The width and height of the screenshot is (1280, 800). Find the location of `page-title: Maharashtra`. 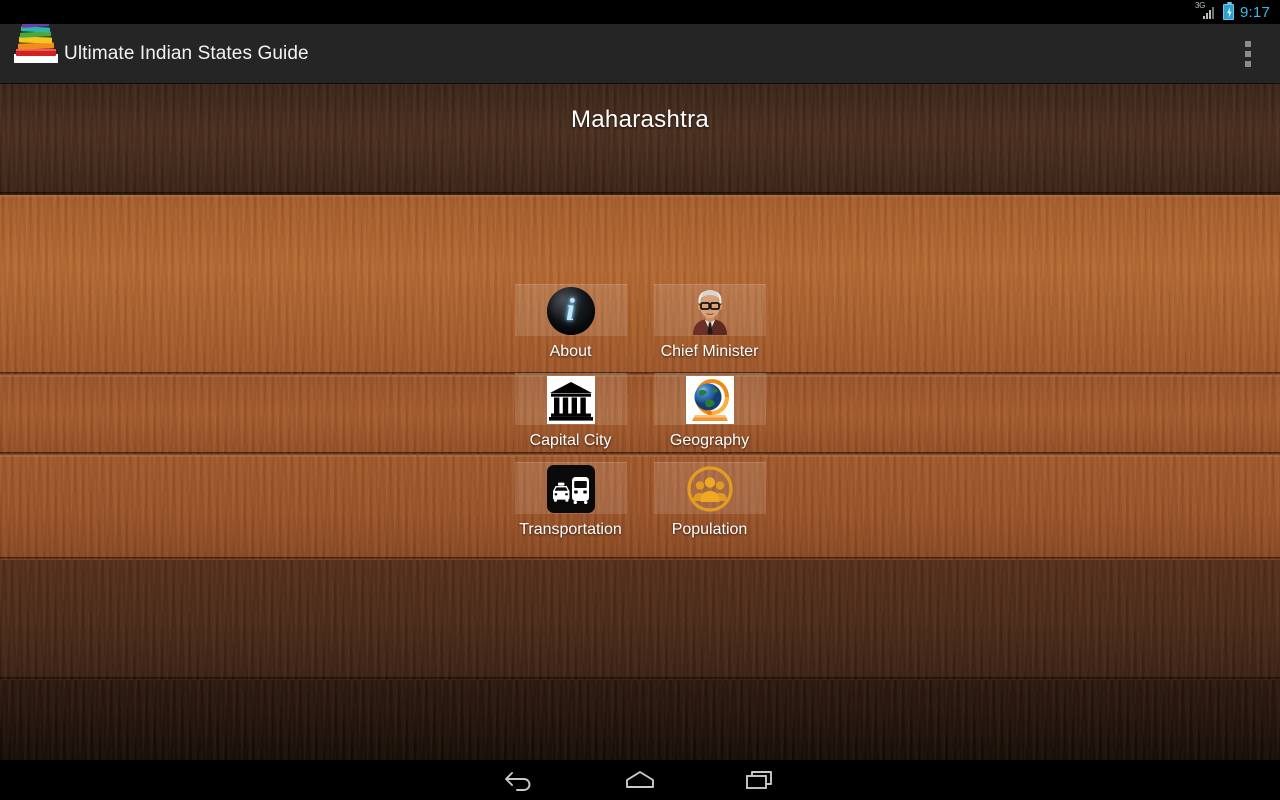

page-title: Maharashtra is located at coordinates (640, 119).